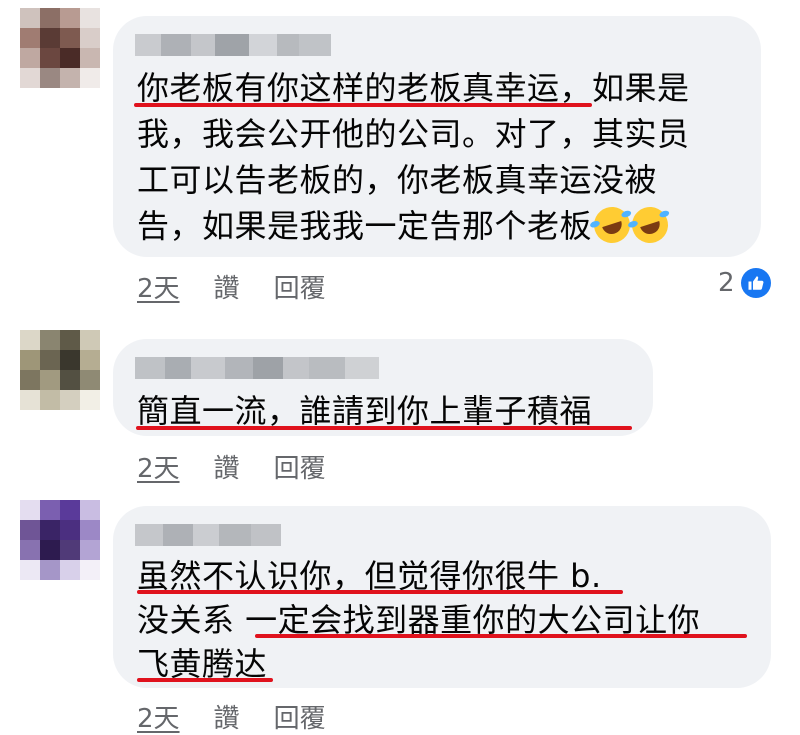  What do you see at coordinates (383, 387) in the screenshot?
I see `comment-bubble: 簡直一流，誰請到你上輩子積福` at bounding box center [383, 387].